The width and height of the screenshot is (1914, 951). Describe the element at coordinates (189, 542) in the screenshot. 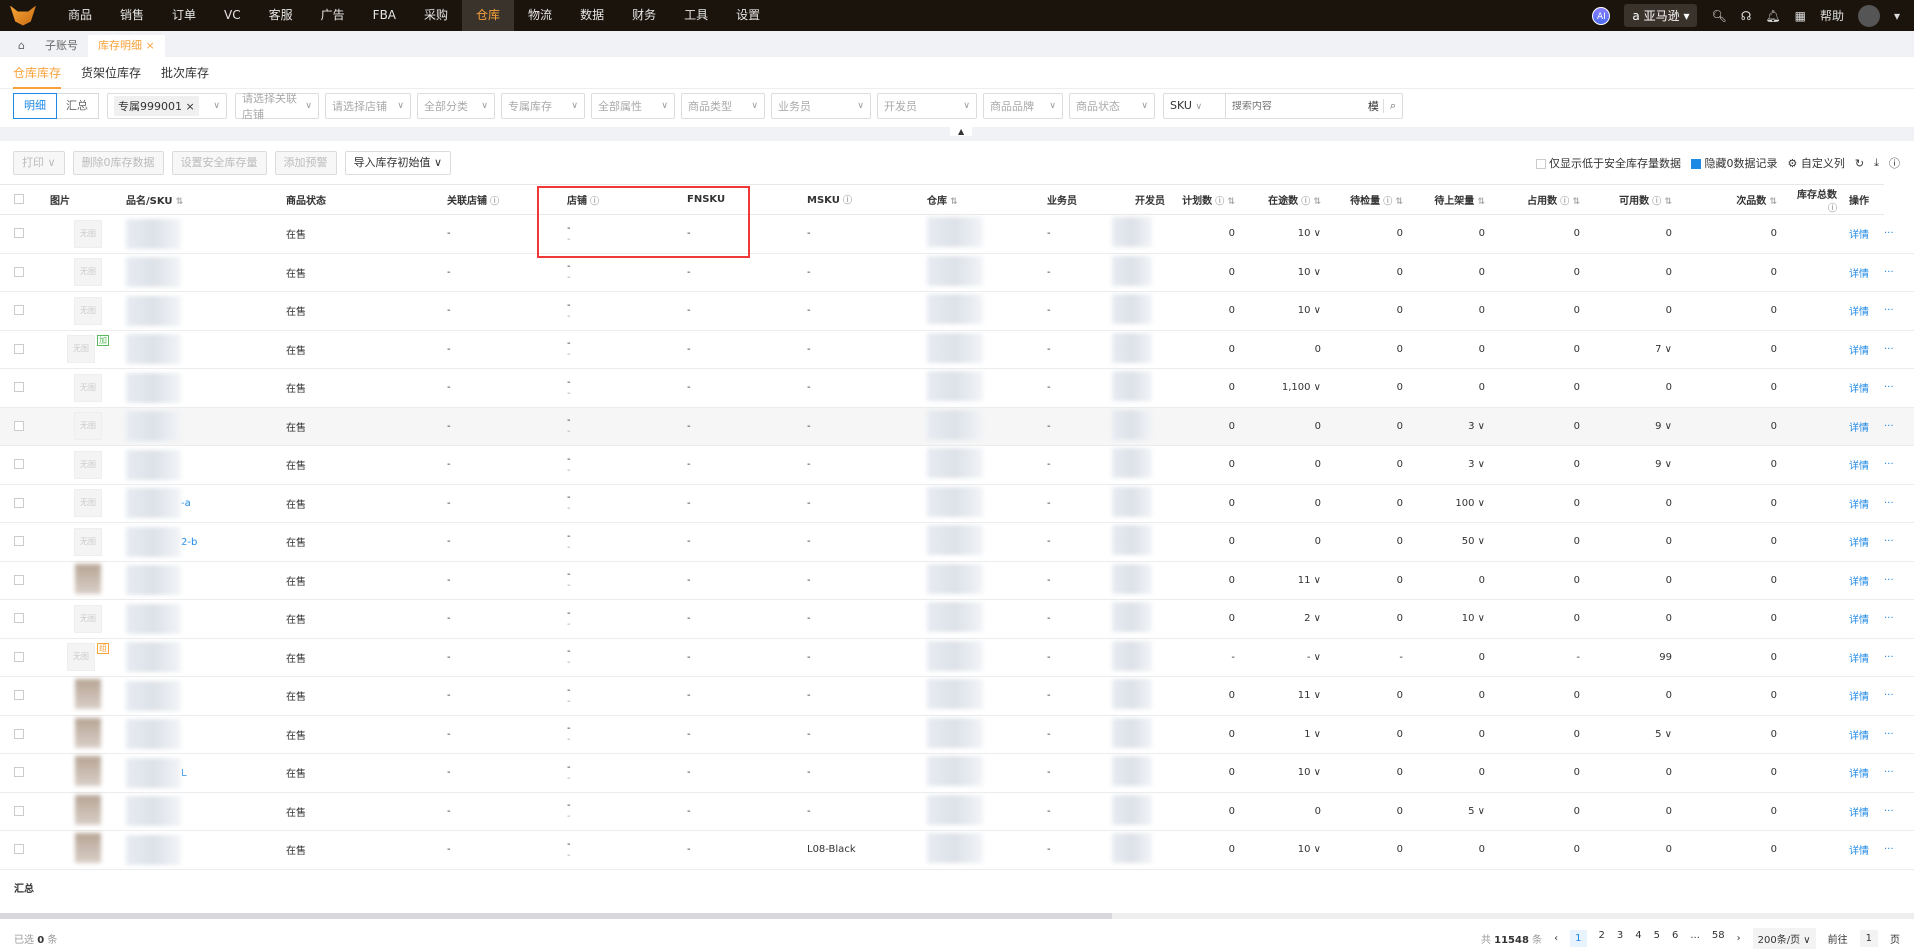

I see `sku-link: 2-b` at that location.